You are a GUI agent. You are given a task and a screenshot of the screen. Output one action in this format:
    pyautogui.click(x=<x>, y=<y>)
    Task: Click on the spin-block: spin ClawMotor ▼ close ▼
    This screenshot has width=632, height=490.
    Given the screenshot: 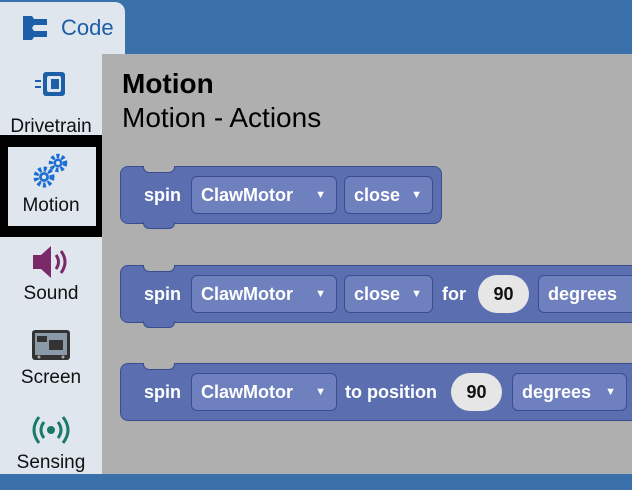 What is the action you would take?
    pyautogui.click(x=281, y=197)
    